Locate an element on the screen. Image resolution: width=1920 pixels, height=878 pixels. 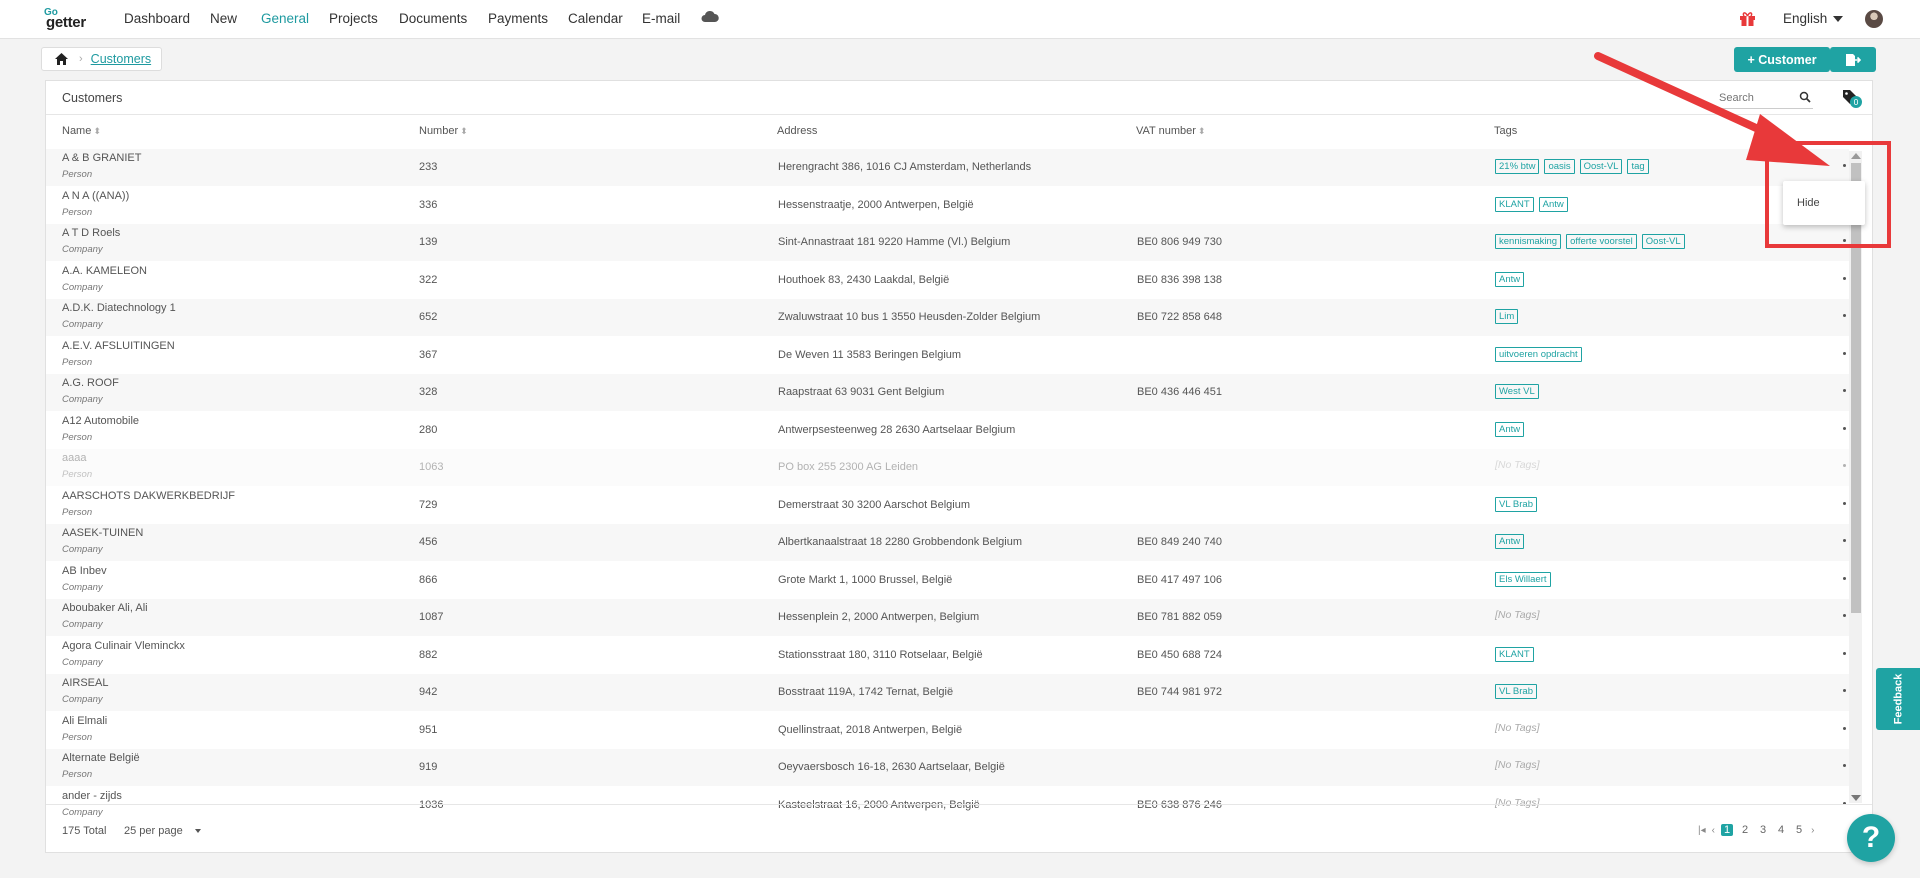
tag-badge: Lim is located at coordinates (1507, 316).